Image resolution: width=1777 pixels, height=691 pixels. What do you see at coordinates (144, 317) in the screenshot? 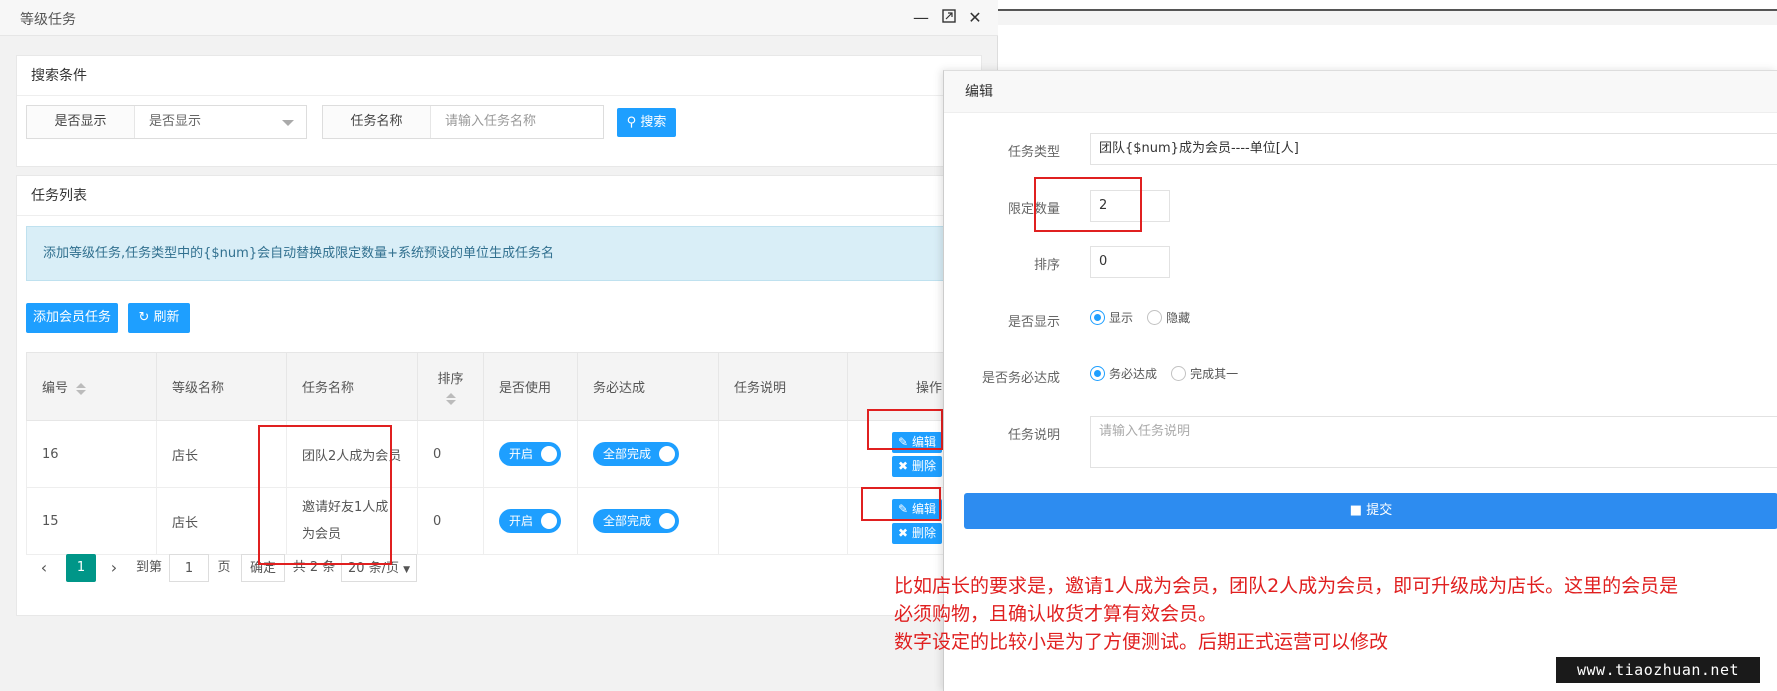
I see `refresh-icon: ↻` at bounding box center [144, 317].